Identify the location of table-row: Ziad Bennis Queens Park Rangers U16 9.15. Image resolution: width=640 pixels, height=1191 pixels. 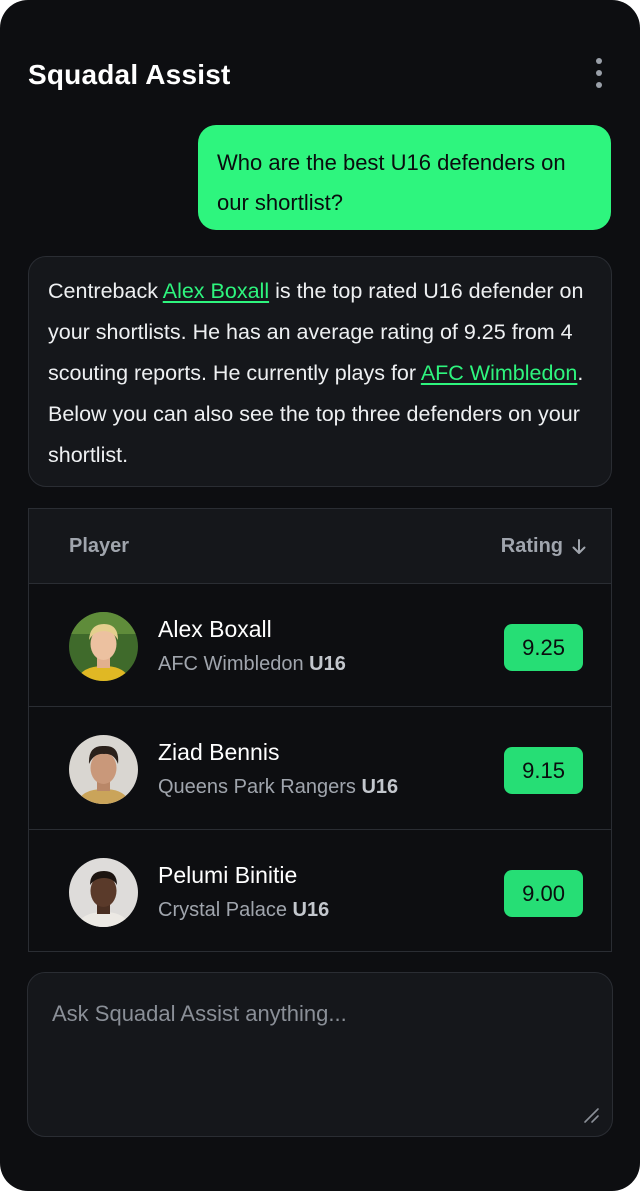
(320, 768).